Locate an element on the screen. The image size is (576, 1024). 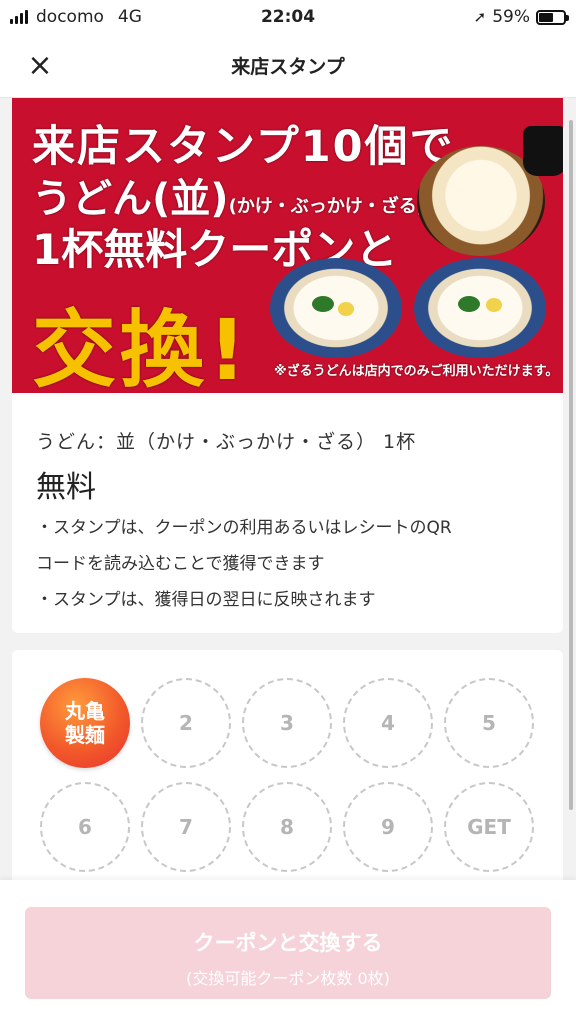
stamp-slot: 4 is located at coordinates (388, 723).